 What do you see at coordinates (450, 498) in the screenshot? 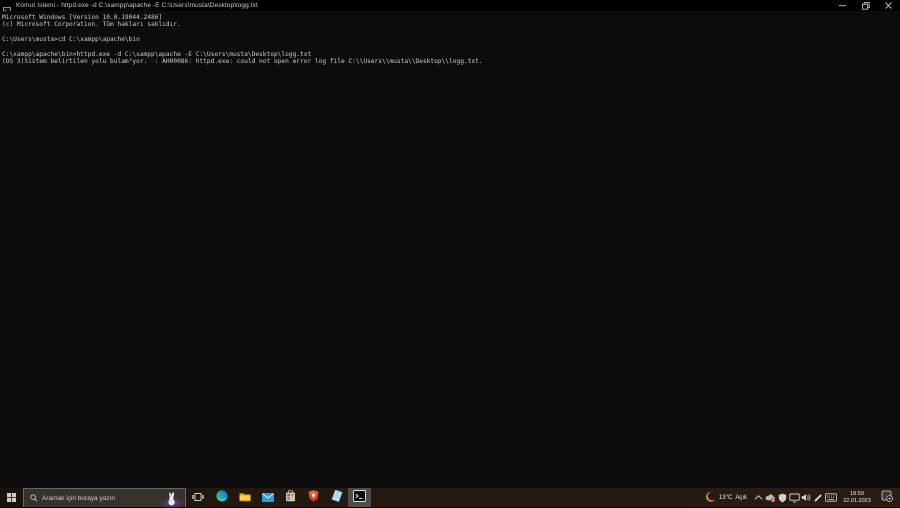
I see `taskbar: 13°C Açık` at bounding box center [450, 498].